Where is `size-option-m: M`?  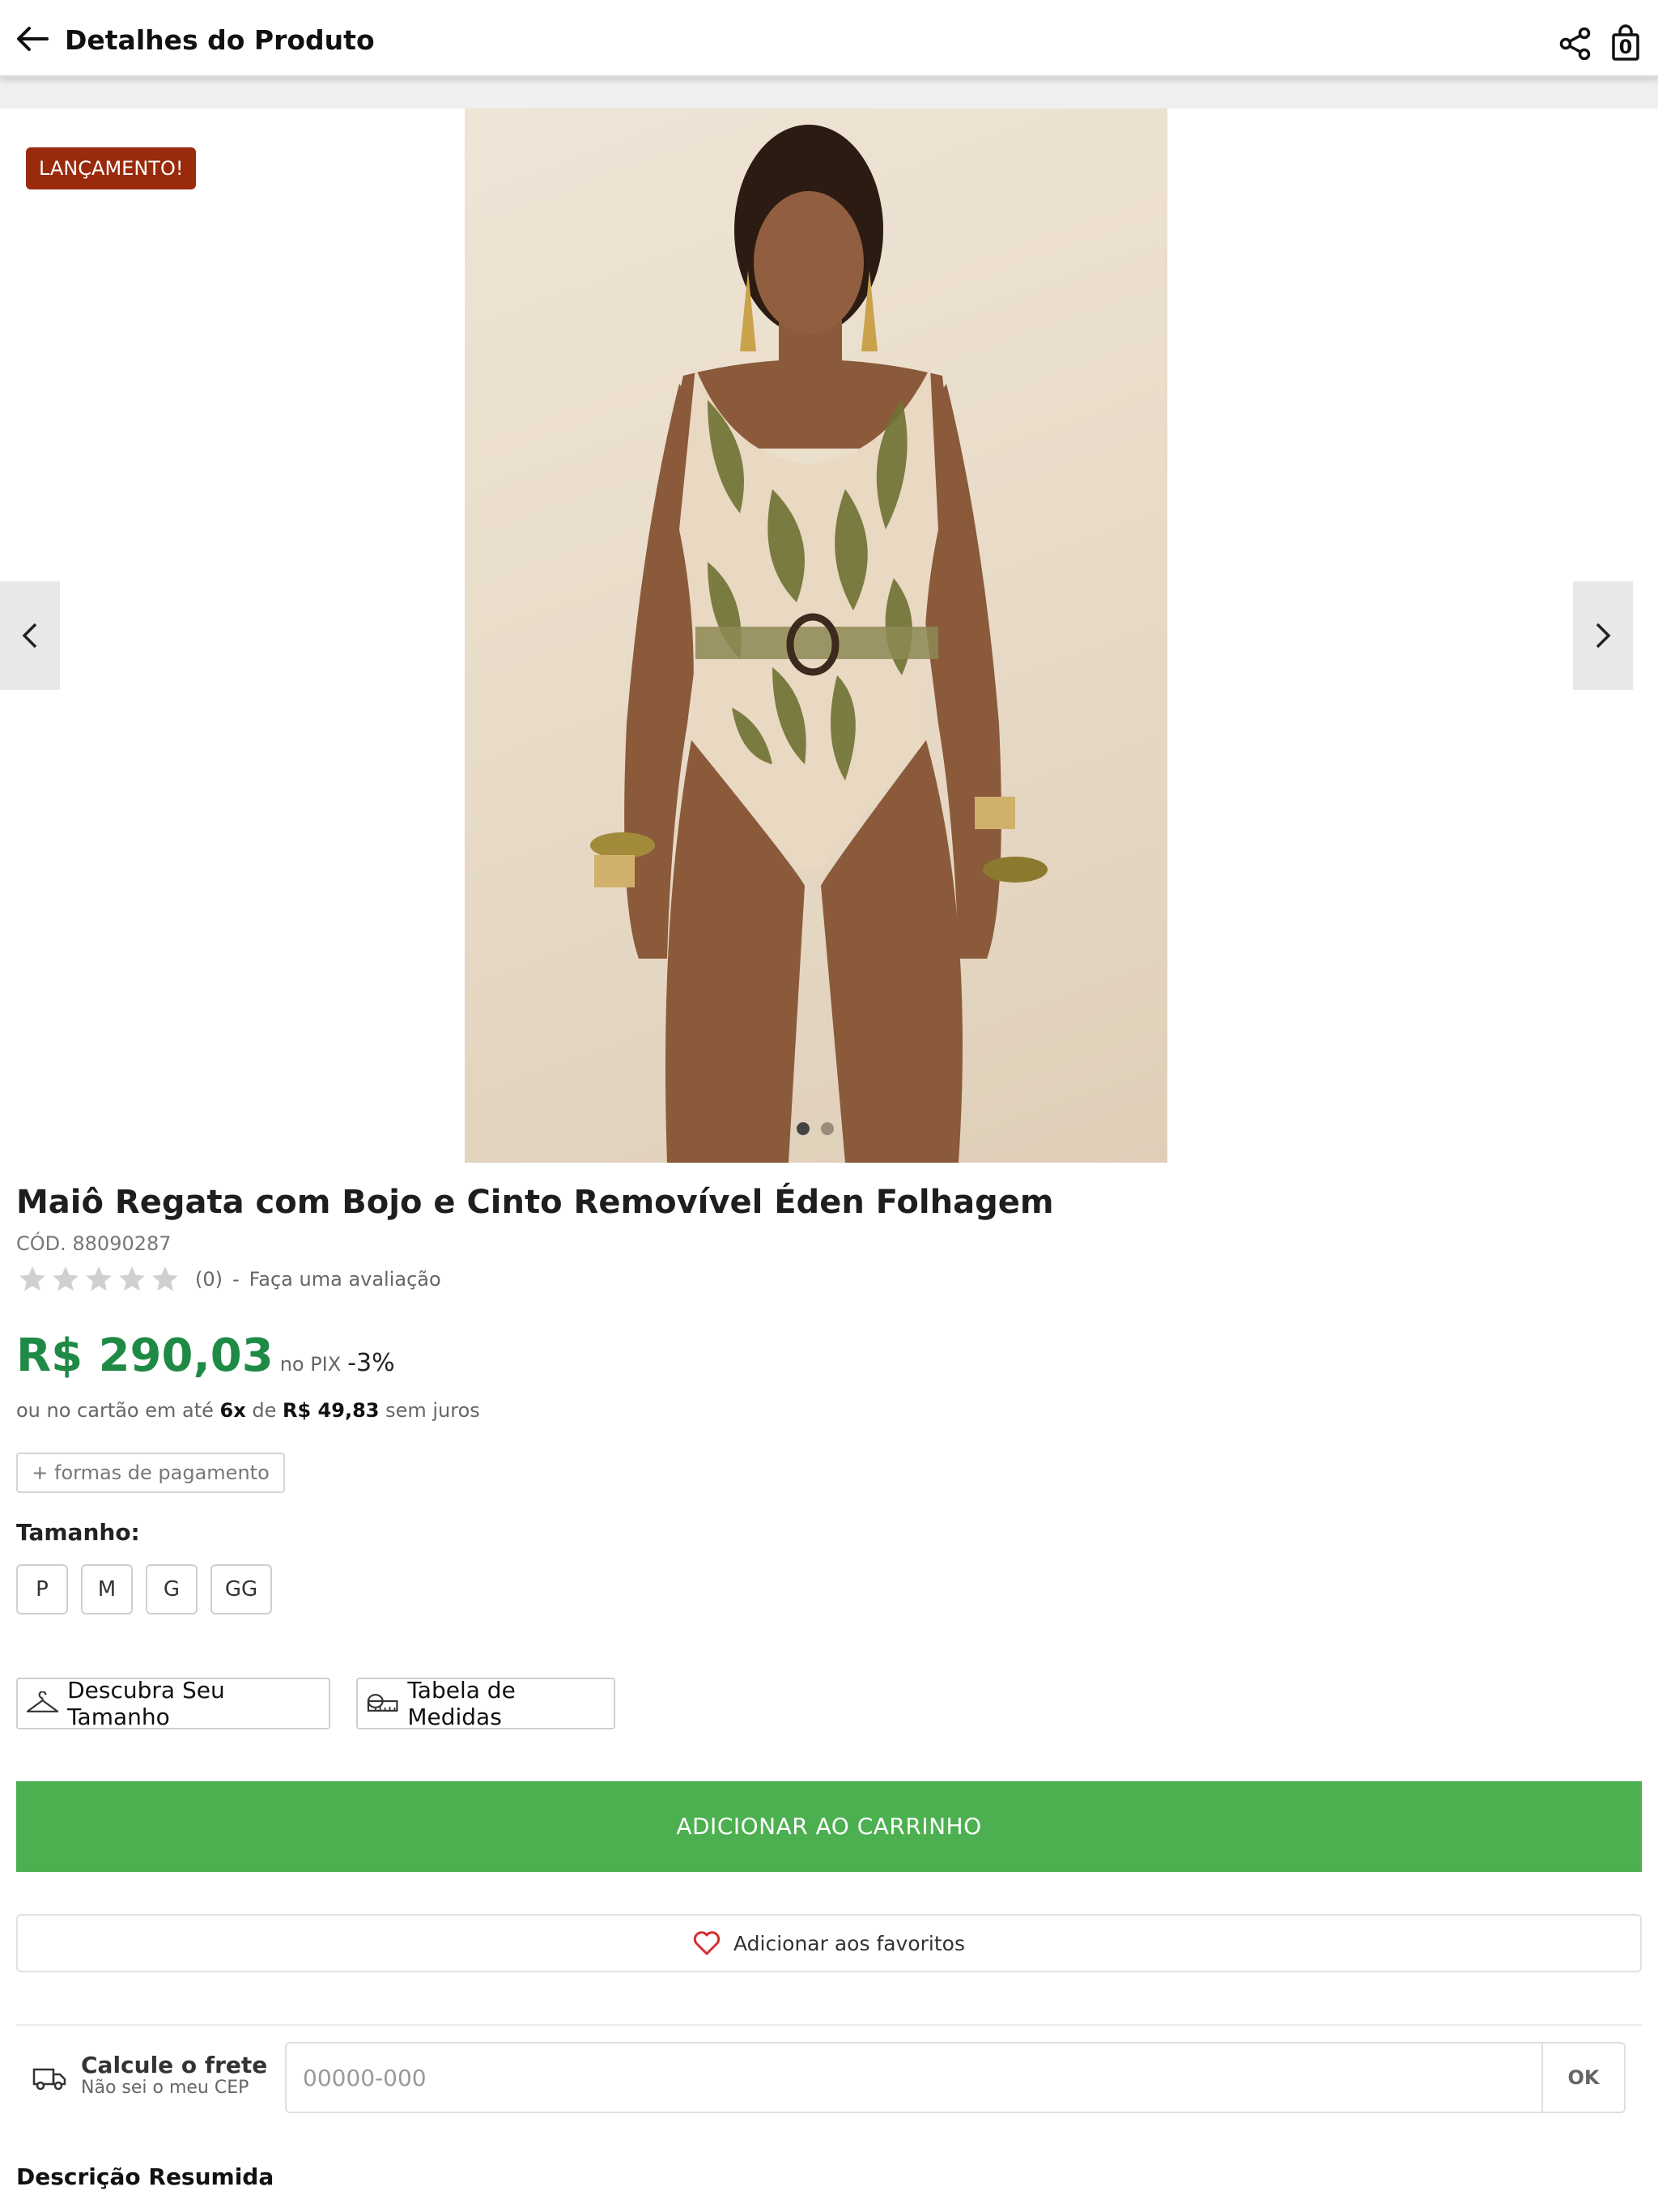 size-option-m: M is located at coordinates (107, 1589).